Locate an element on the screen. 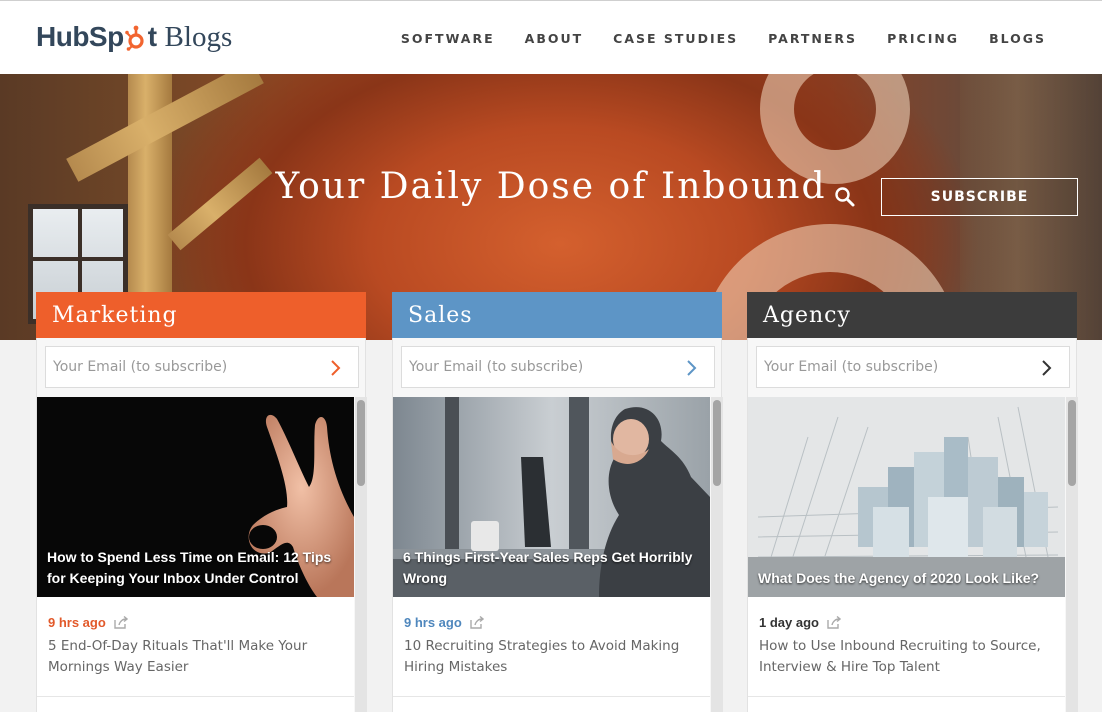 Image resolution: width=1102 pixels, height=712 pixels. featured-post-image is located at coordinates (906, 497).